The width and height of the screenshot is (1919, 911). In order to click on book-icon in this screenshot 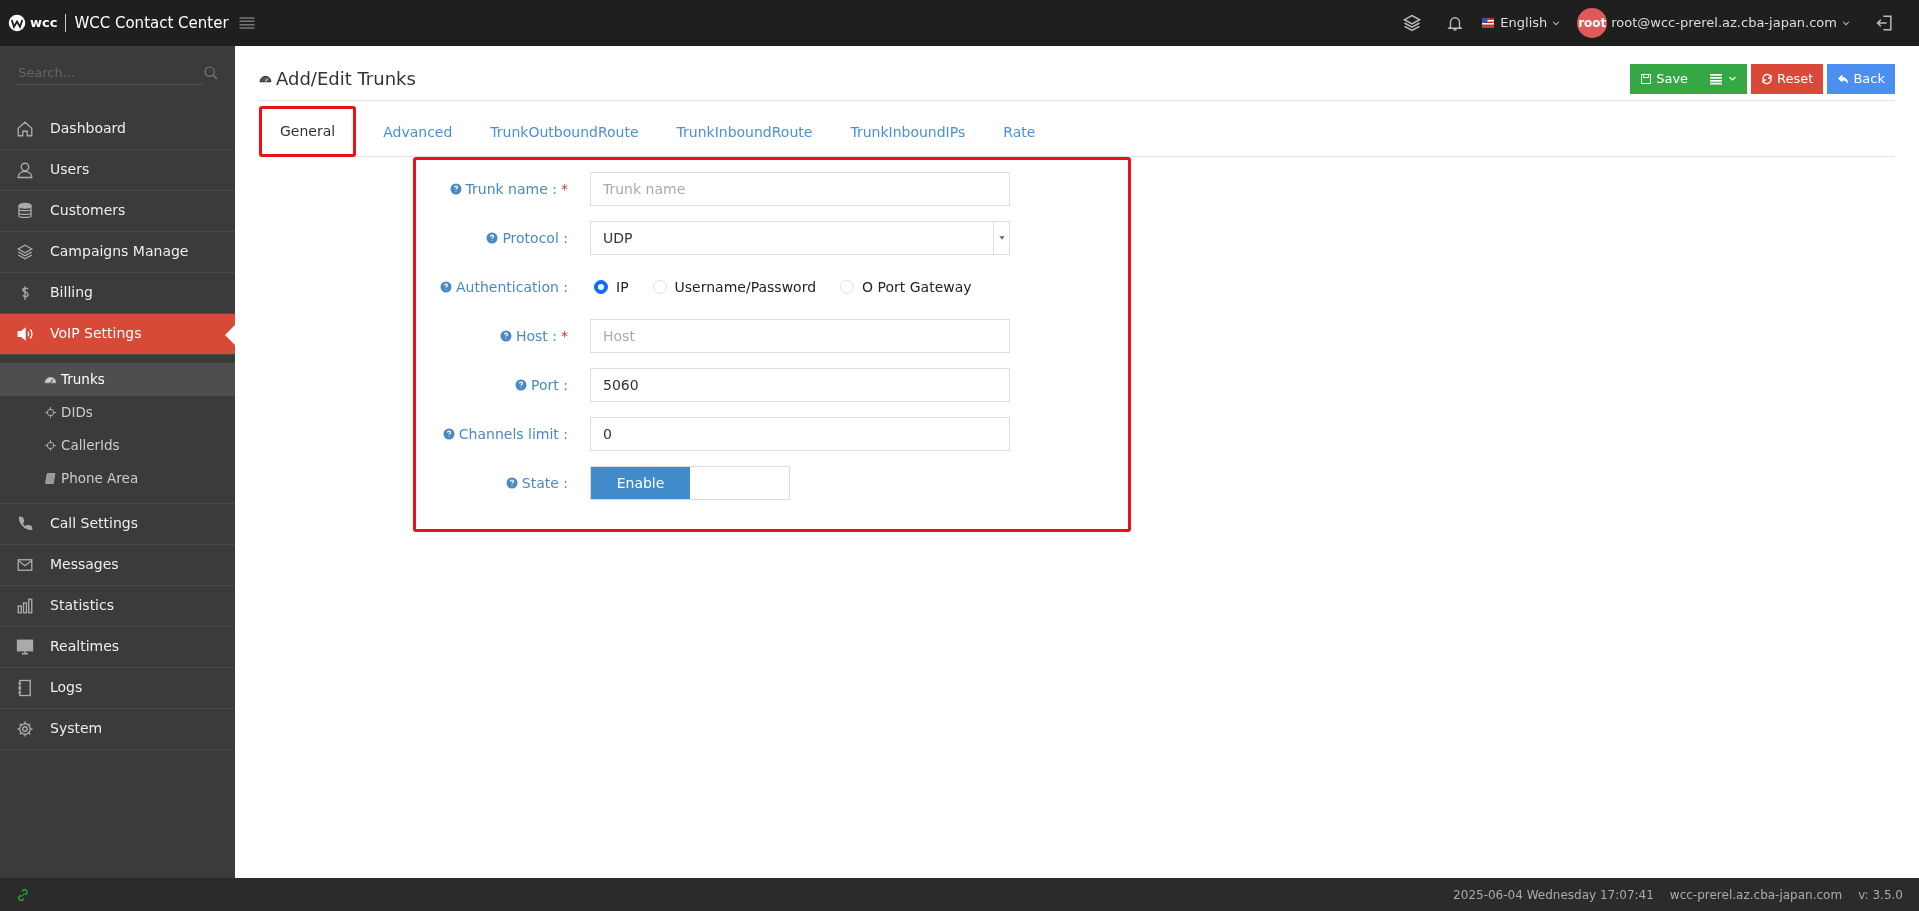, I will do `click(50, 478)`.